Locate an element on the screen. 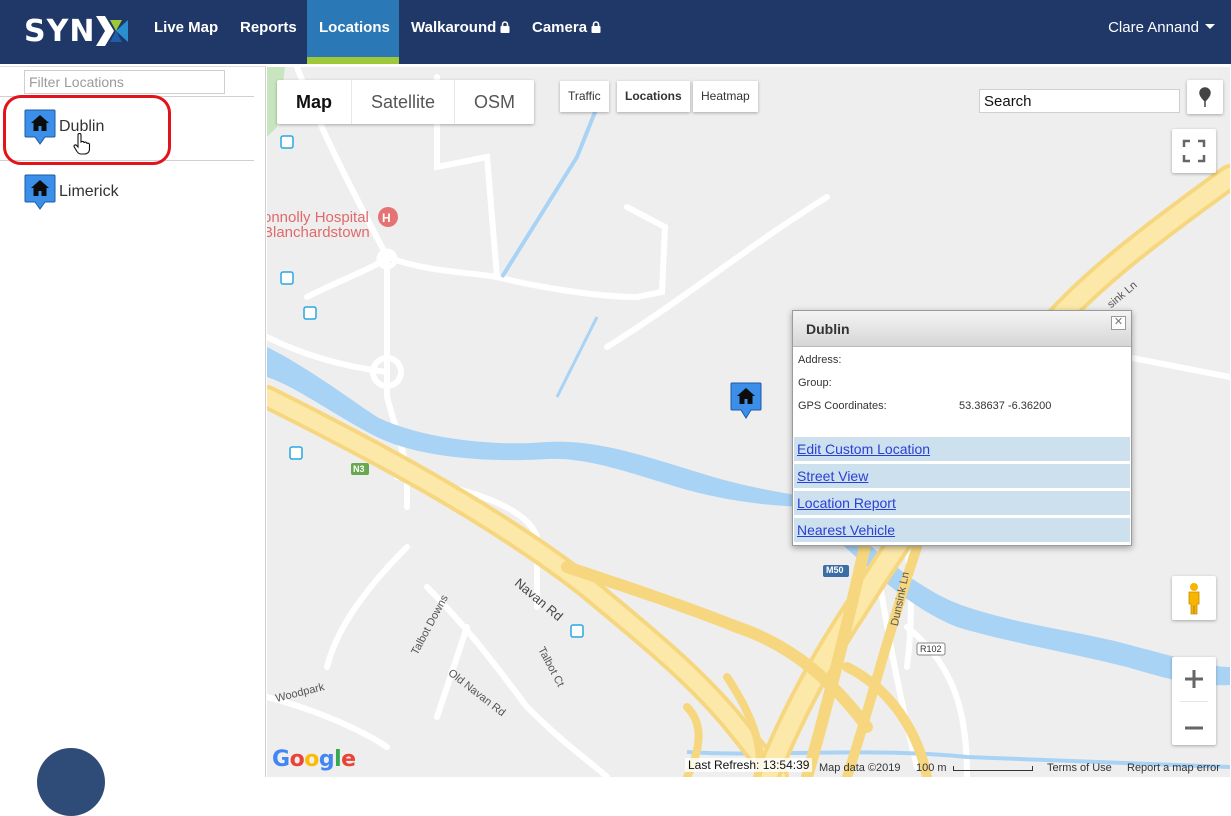 The image size is (1231, 816). gps-label: GPS Coordinates: is located at coordinates (842, 406).